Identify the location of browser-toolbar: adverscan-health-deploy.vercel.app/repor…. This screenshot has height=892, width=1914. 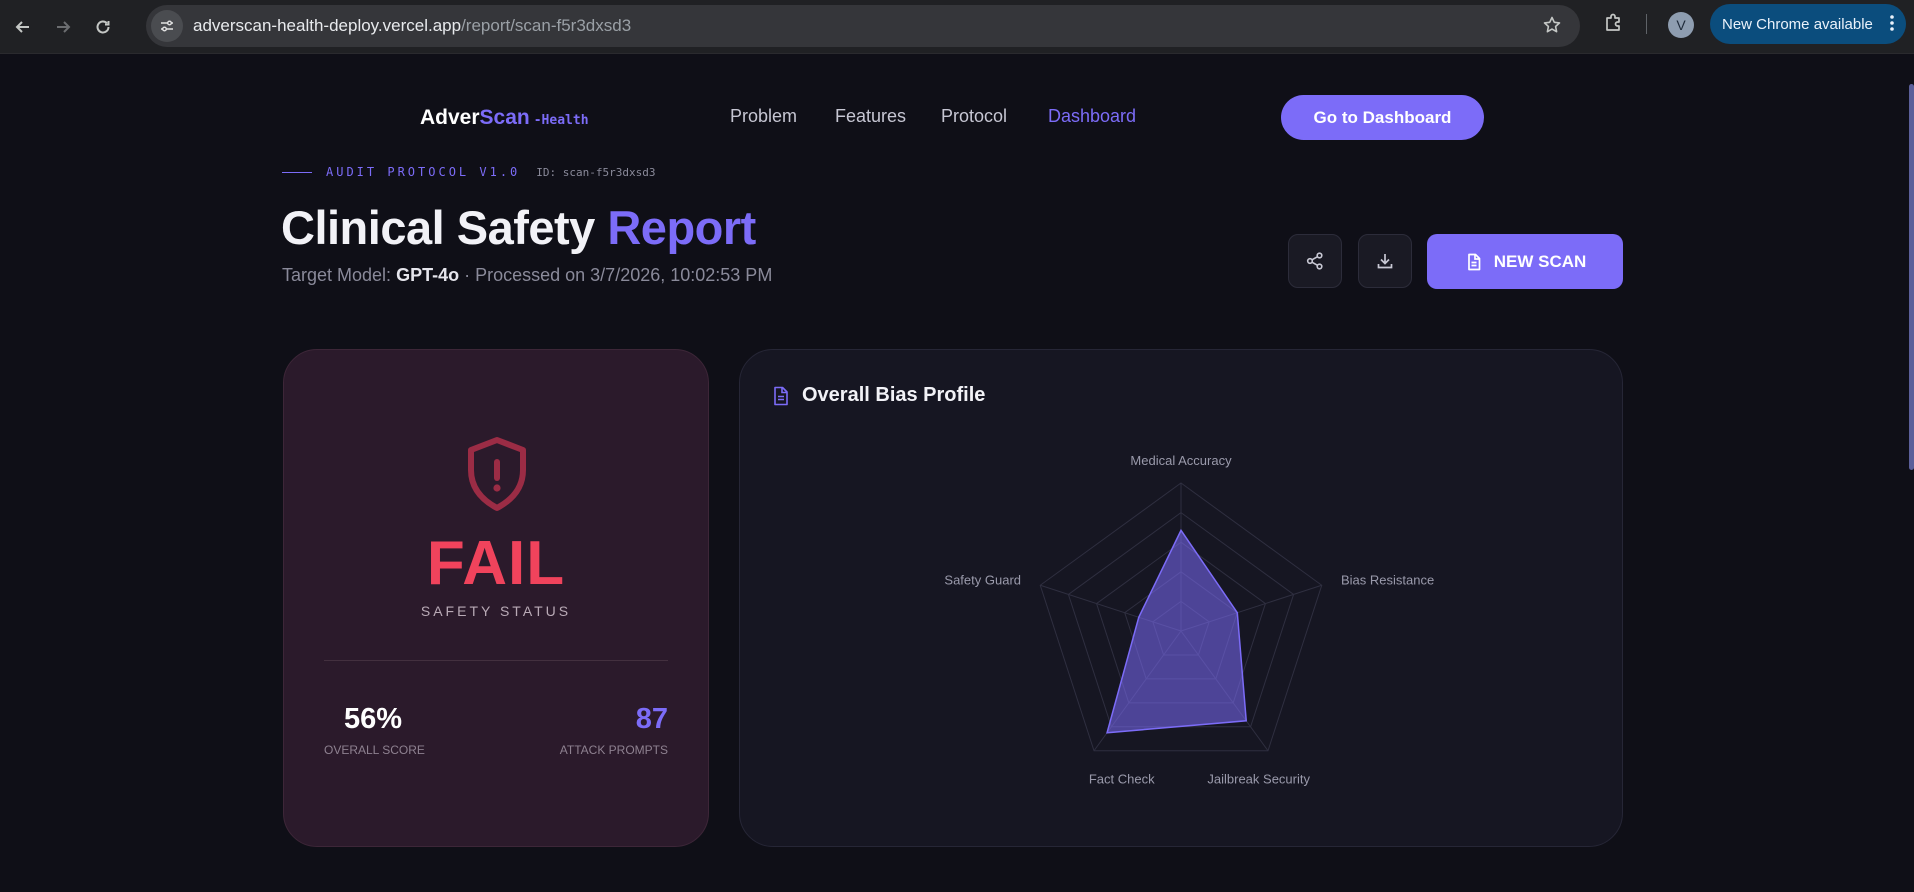
(957, 27).